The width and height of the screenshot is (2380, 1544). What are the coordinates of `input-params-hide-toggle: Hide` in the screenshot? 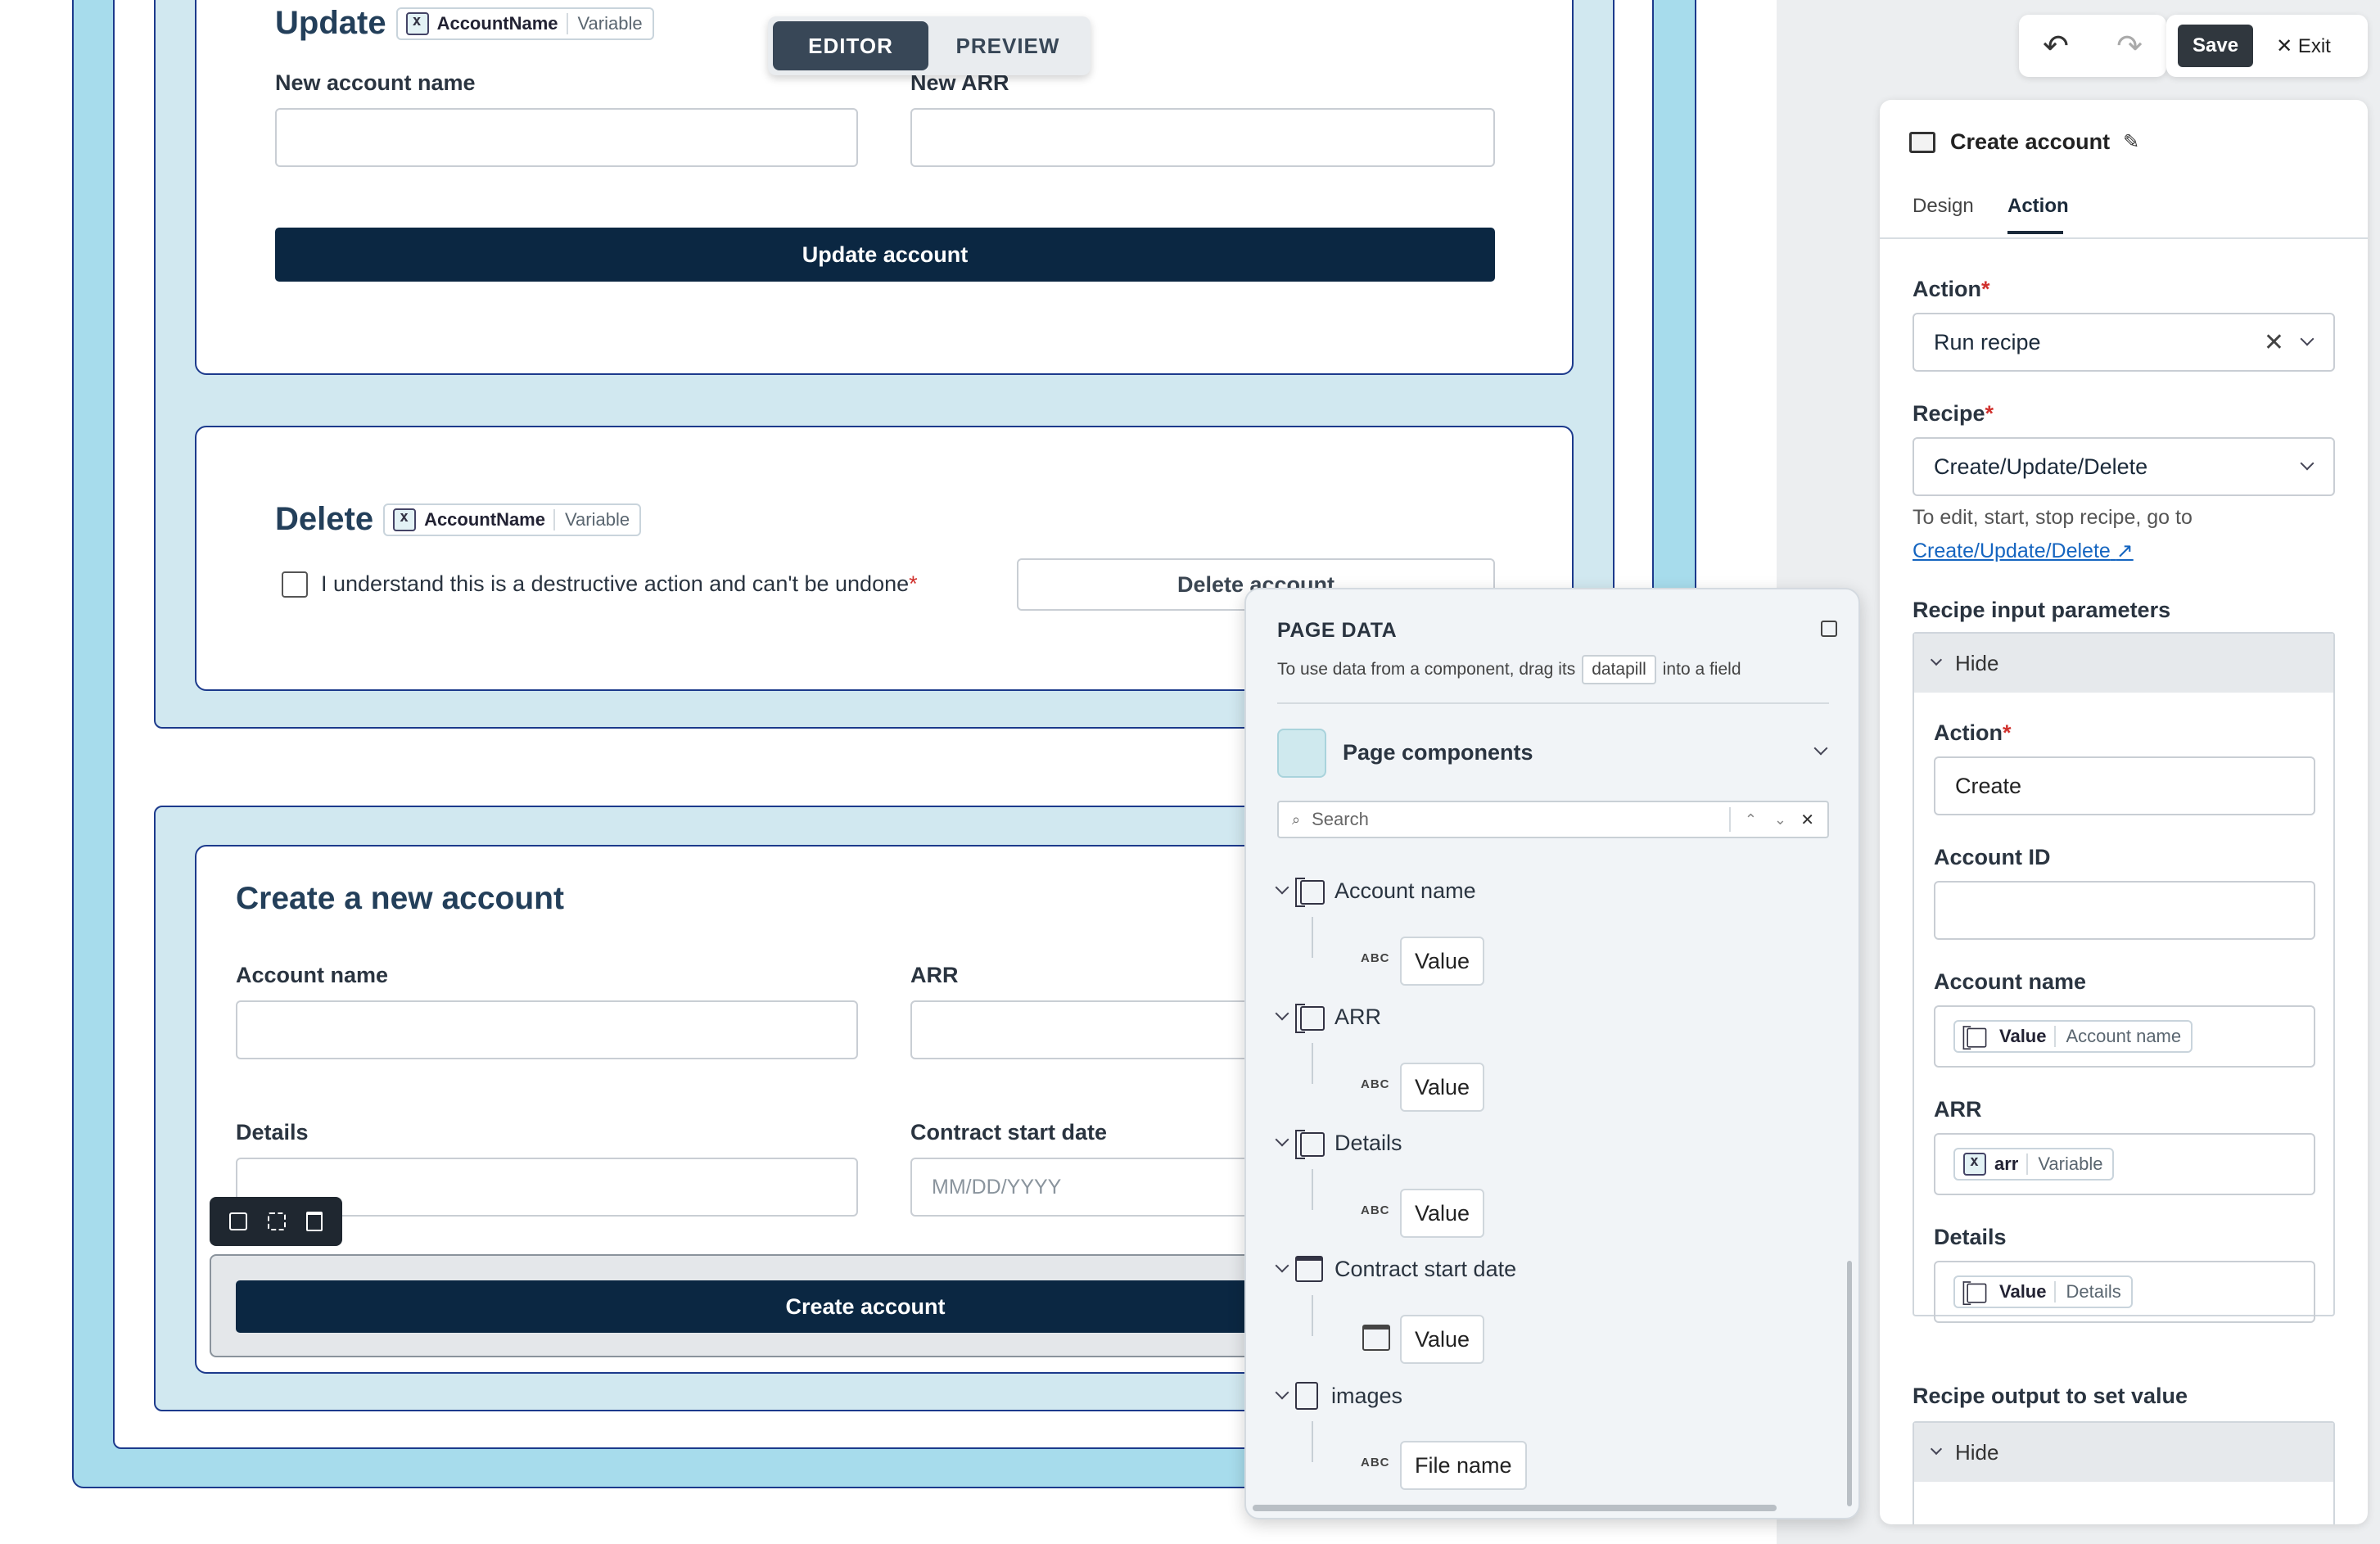 It's located at (2123, 663).